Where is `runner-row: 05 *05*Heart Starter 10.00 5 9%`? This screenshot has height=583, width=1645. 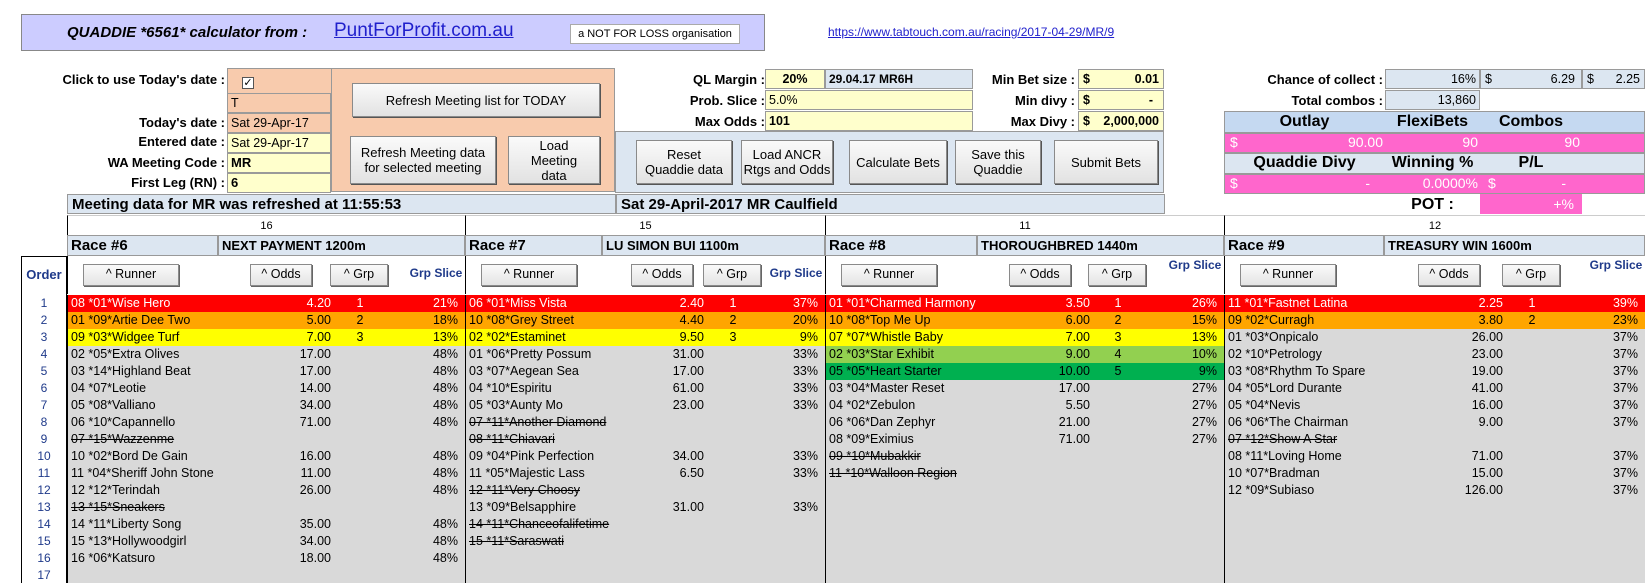 runner-row: 05 *05*Heart Starter 10.00 5 9% is located at coordinates (1025, 371).